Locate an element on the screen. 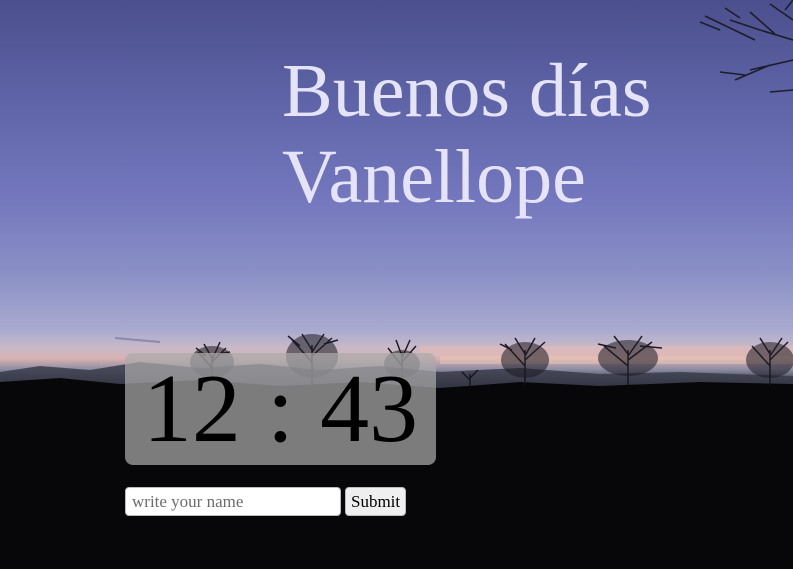  greeting-text: Buenos días Vanellope is located at coordinates (466, 134).